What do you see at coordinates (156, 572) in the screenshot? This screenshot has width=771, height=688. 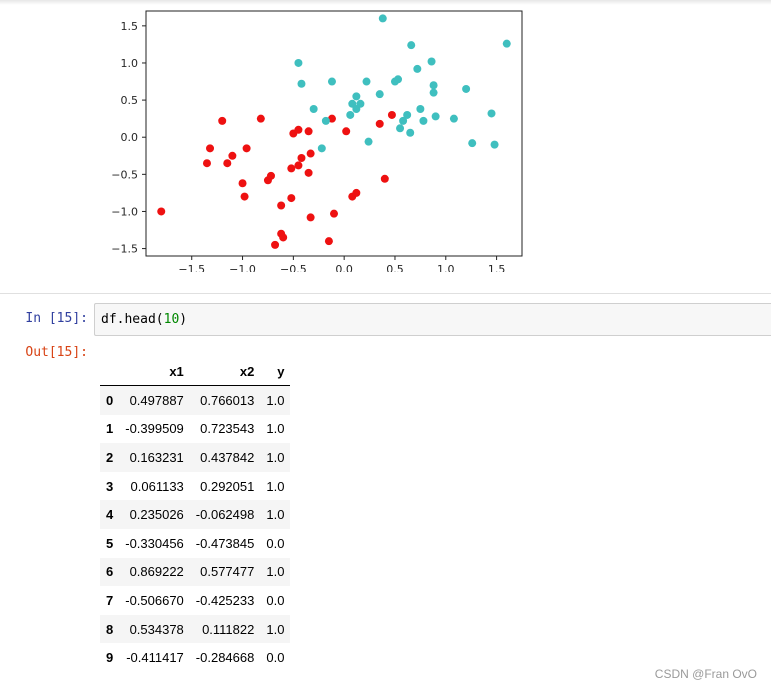 I see `cell-x1: 0.869222` at bounding box center [156, 572].